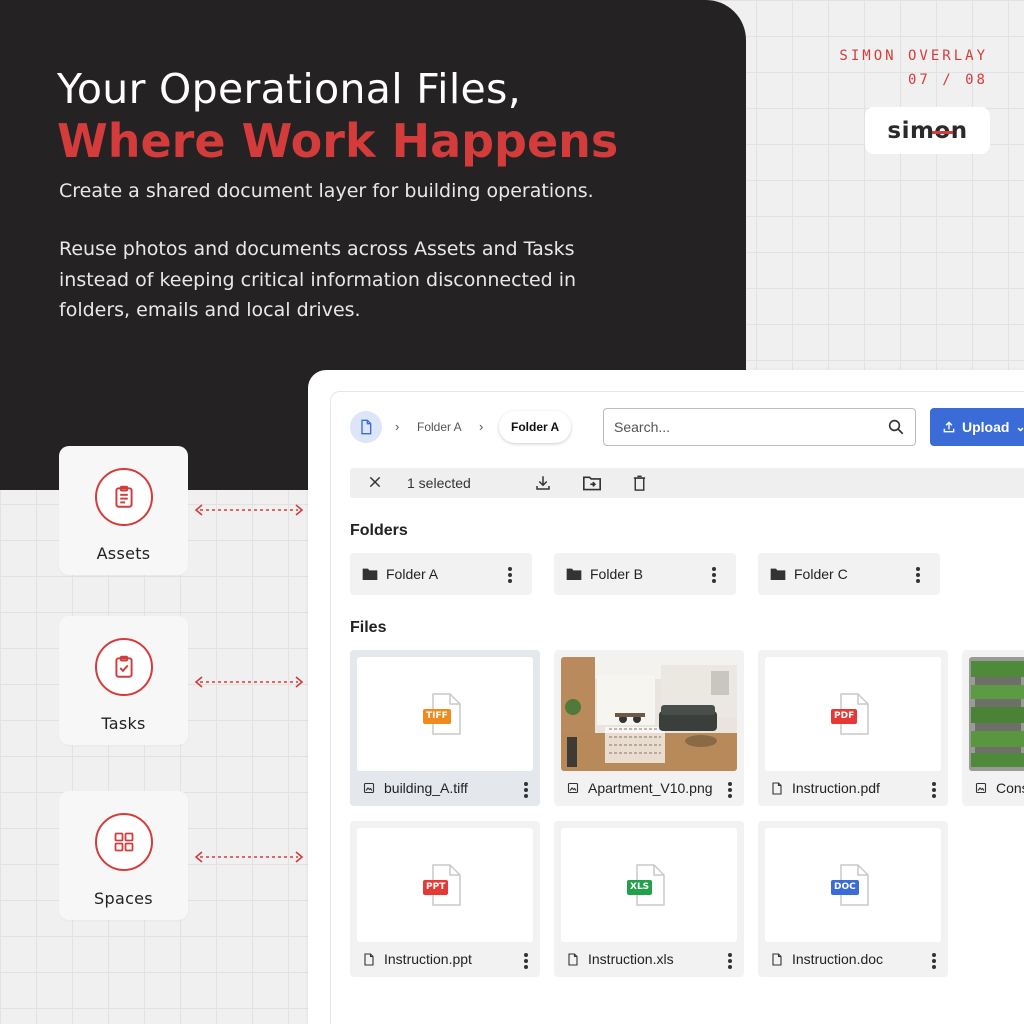  I want to click on upload-button: Upload ⌄, so click(977, 427).